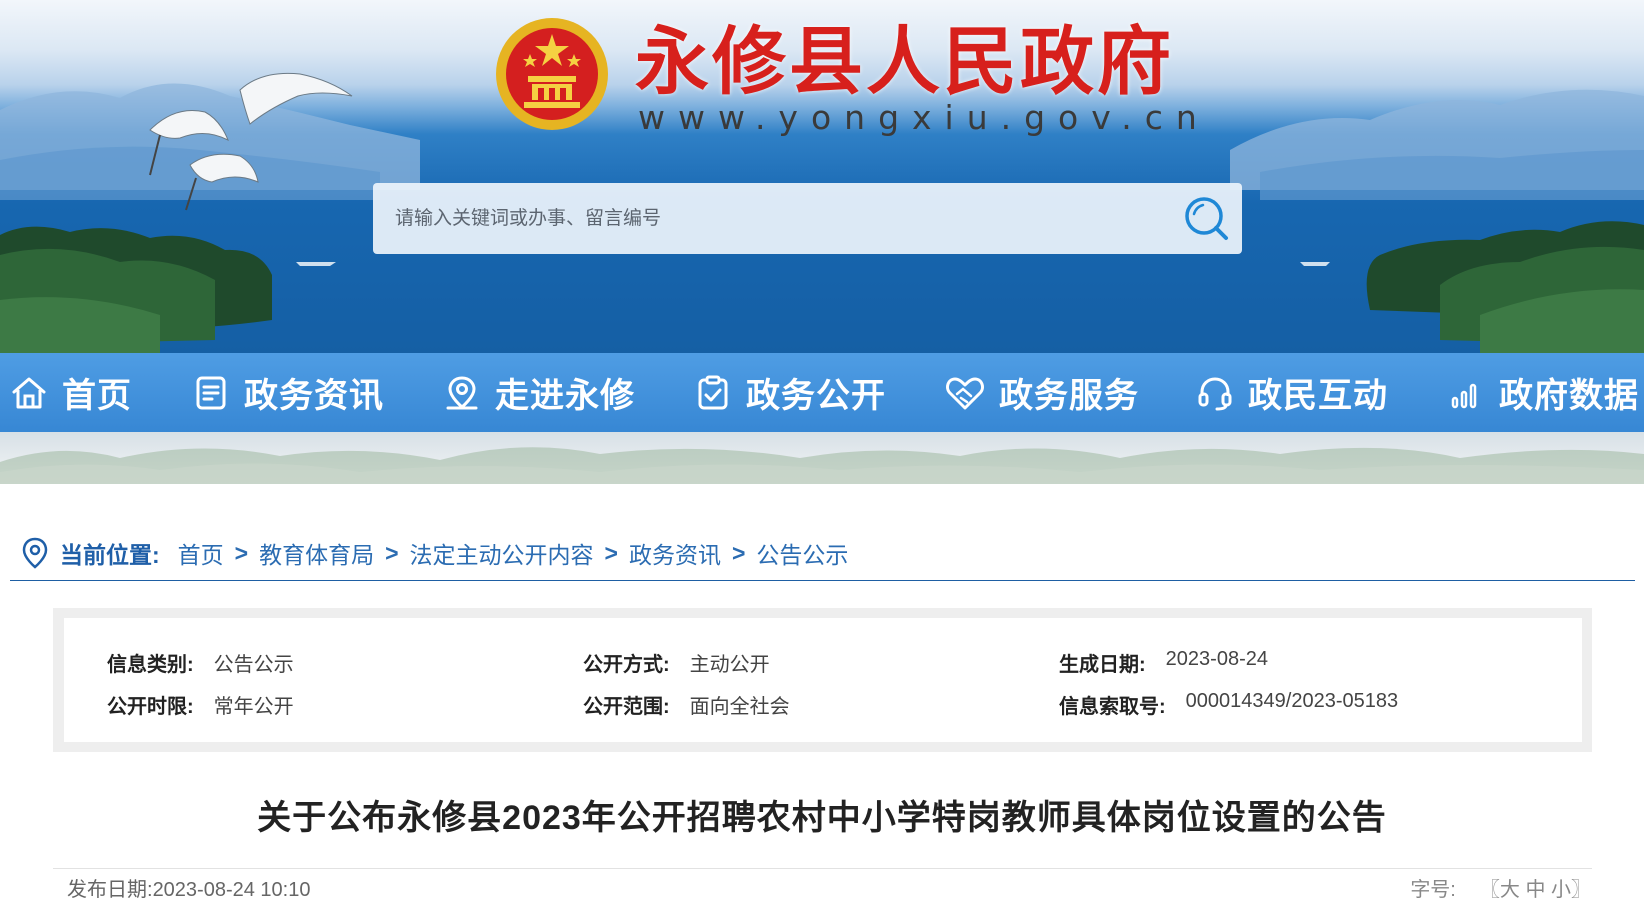 This screenshot has height=899, width=1644. What do you see at coordinates (150, 707) in the screenshot?
I see `info-term-label: 公开时限:` at bounding box center [150, 707].